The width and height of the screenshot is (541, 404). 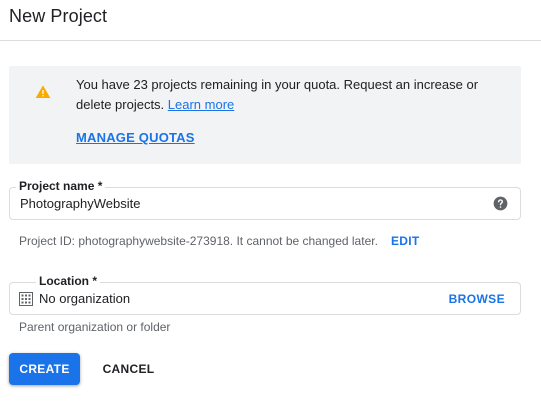 What do you see at coordinates (128, 369) in the screenshot?
I see `cancel-button: CANCEL` at bounding box center [128, 369].